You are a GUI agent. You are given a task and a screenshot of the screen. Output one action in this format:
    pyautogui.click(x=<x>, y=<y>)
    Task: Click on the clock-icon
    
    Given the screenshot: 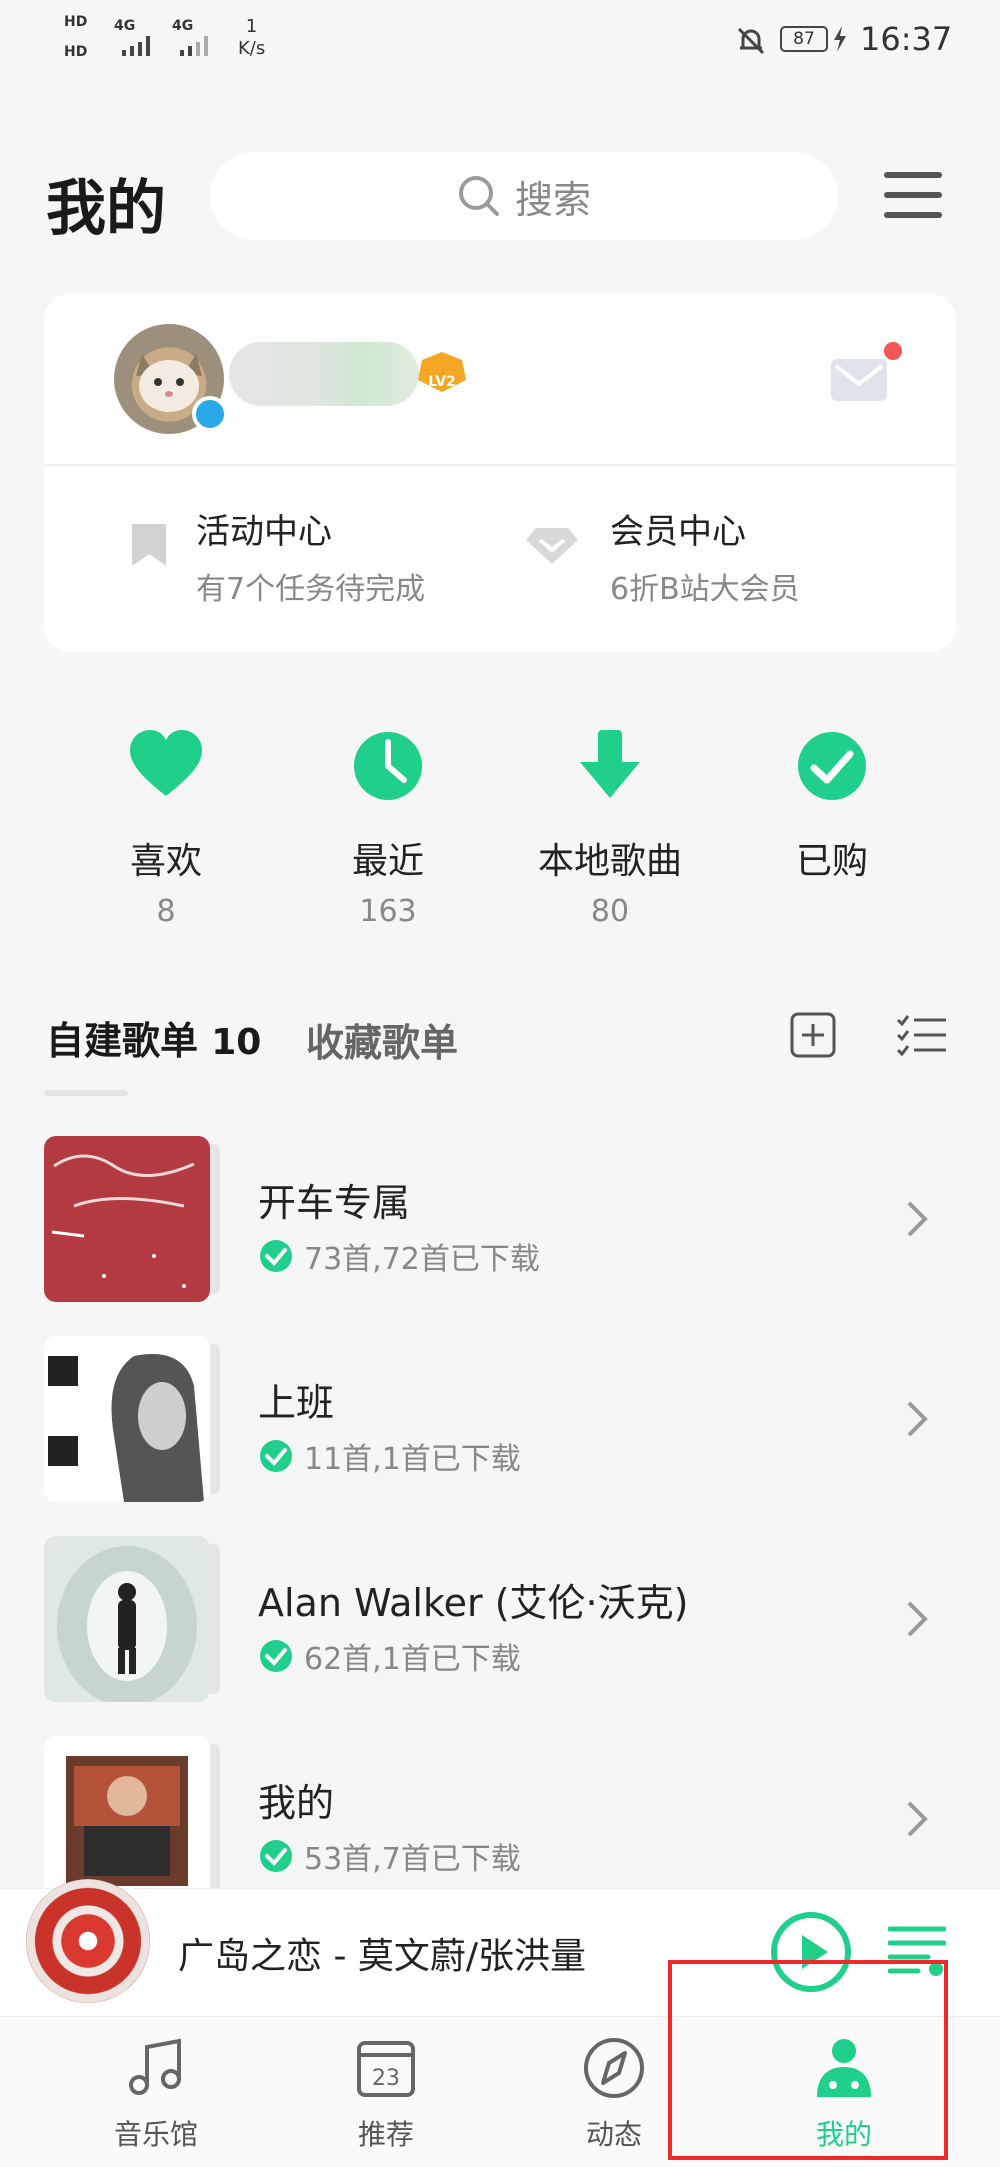 What is the action you would take?
    pyautogui.click(x=388, y=766)
    